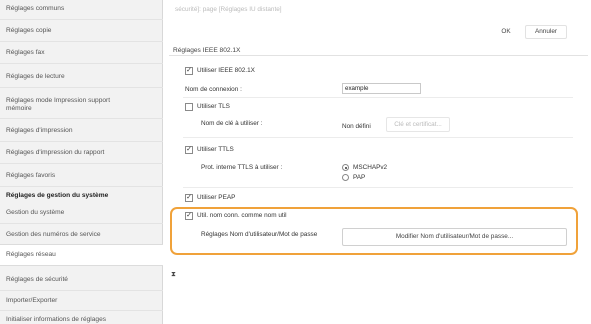  Describe the element at coordinates (81, 213) in the screenshot. I see `sidebar-item-system-management: Gestion du système` at that location.